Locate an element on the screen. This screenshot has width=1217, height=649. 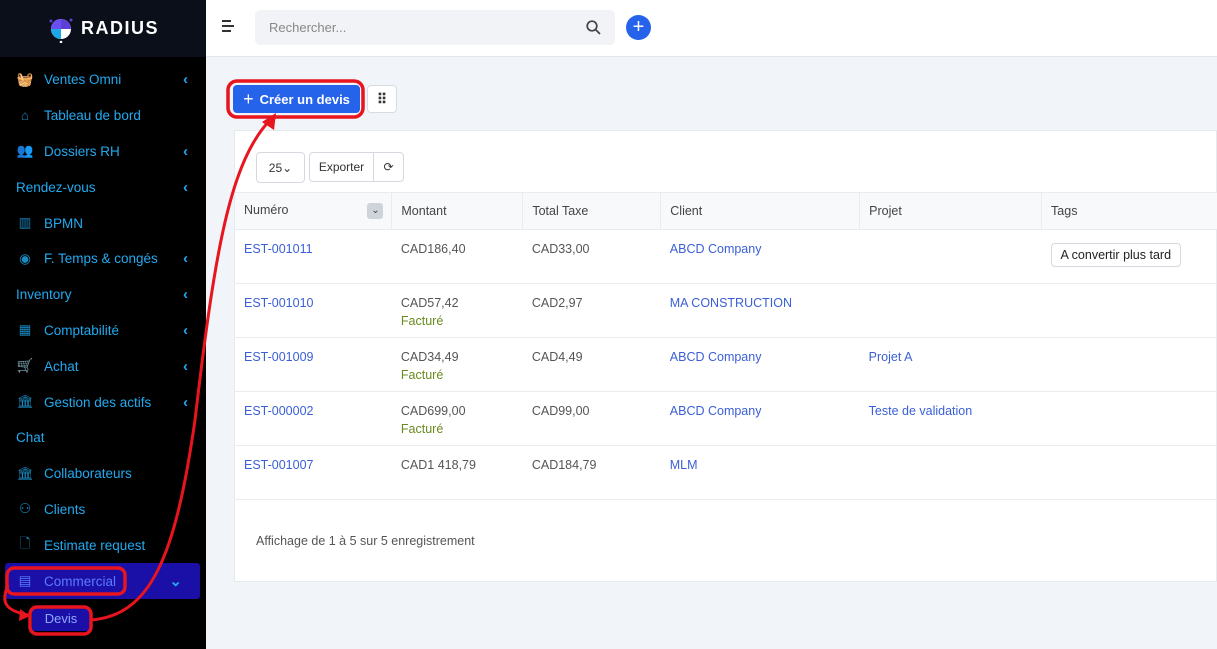
column-header: Projet is located at coordinates (951, 211).